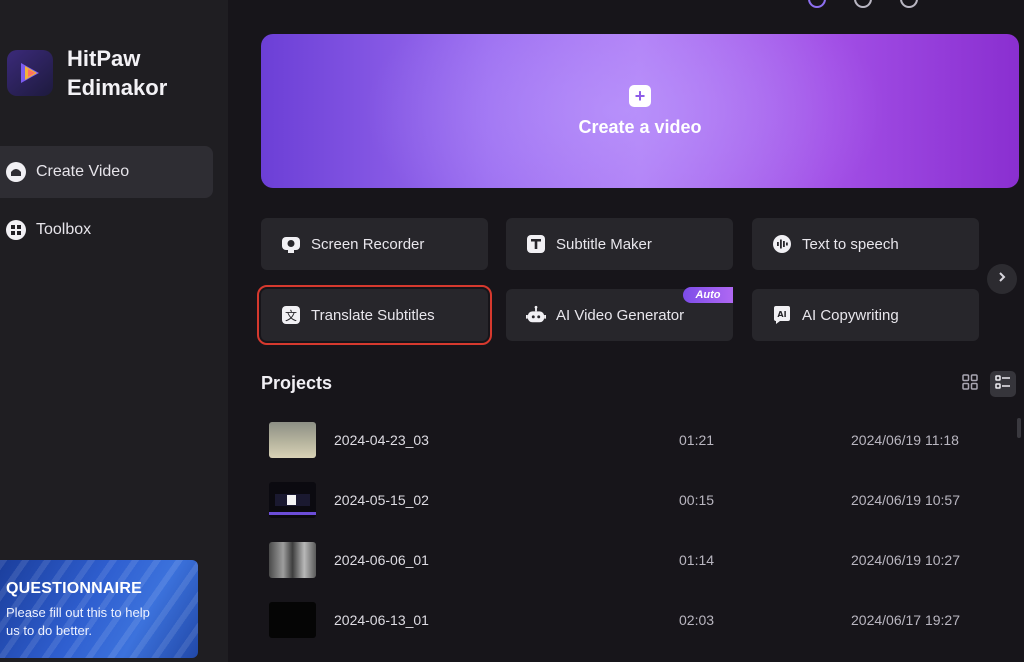  I want to click on tool-label: Subtitle Maker, so click(604, 244).